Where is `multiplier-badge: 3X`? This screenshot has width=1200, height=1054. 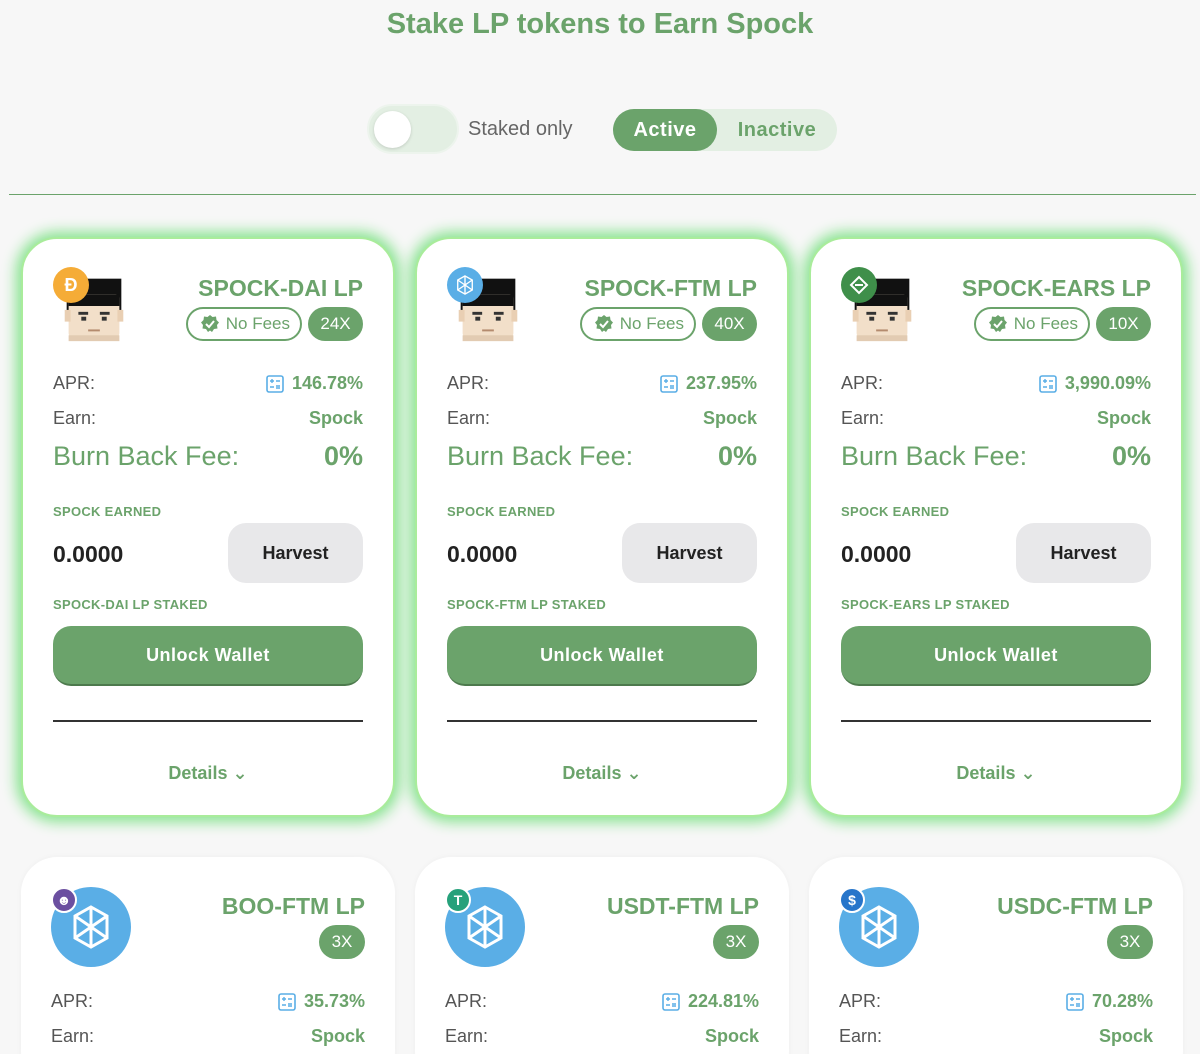
multiplier-badge: 3X is located at coordinates (736, 942).